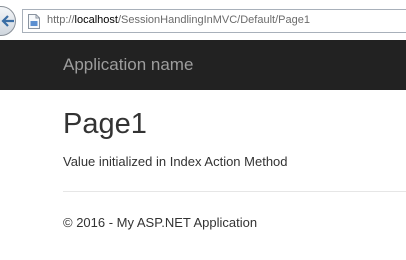  Describe the element at coordinates (34, 21) in the screenshot. I see `page-icon` at that location.